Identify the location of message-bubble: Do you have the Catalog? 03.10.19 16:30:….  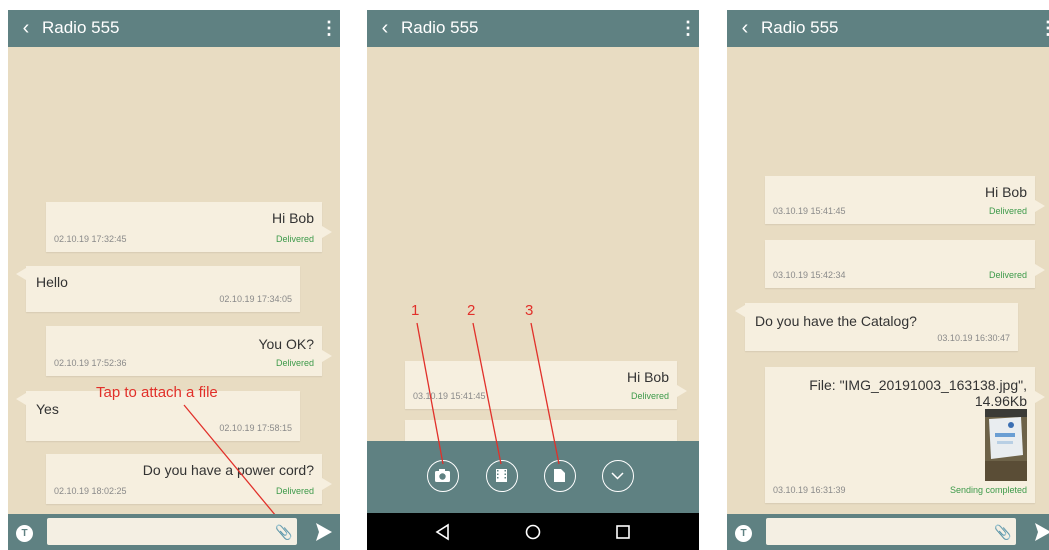
(876, 327).